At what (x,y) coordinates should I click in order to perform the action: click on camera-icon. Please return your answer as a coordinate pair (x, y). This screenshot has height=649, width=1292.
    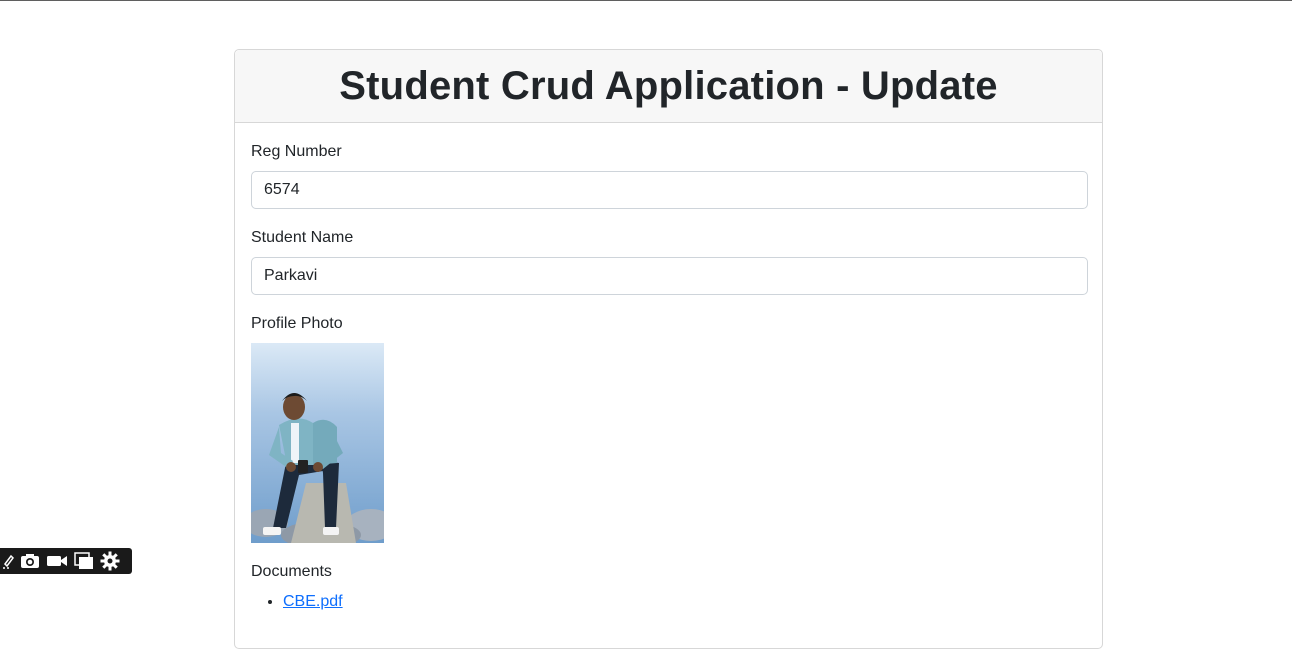
    Looking at the image, I should click on (30, 561).